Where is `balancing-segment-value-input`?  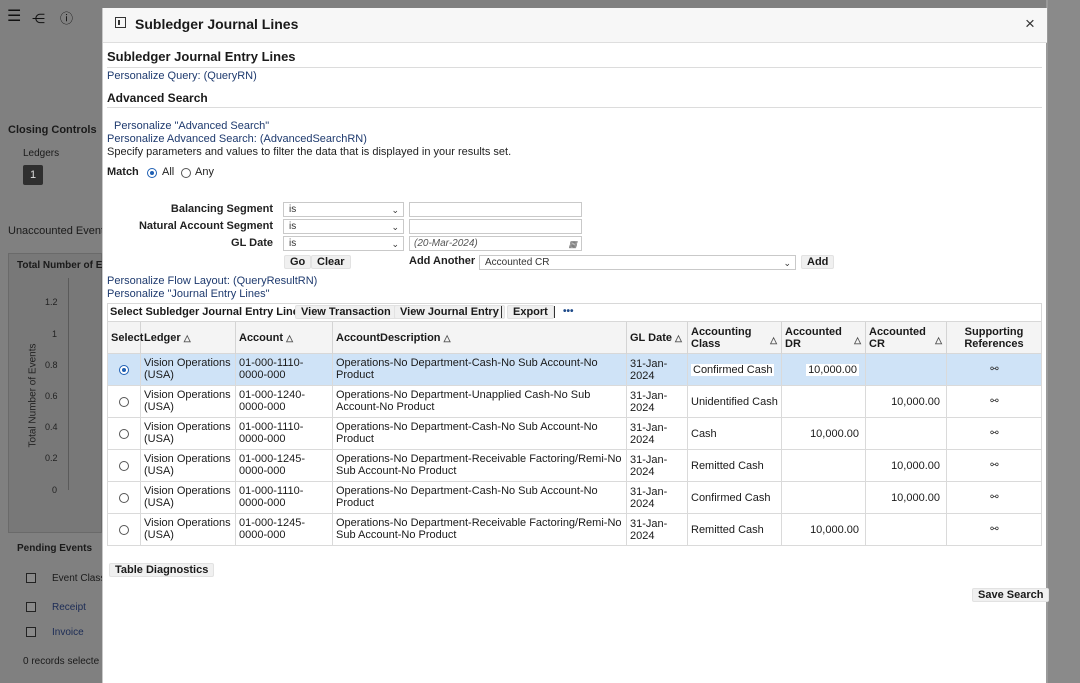
balancing-segment-value-input is located at coordinates (495, 209).